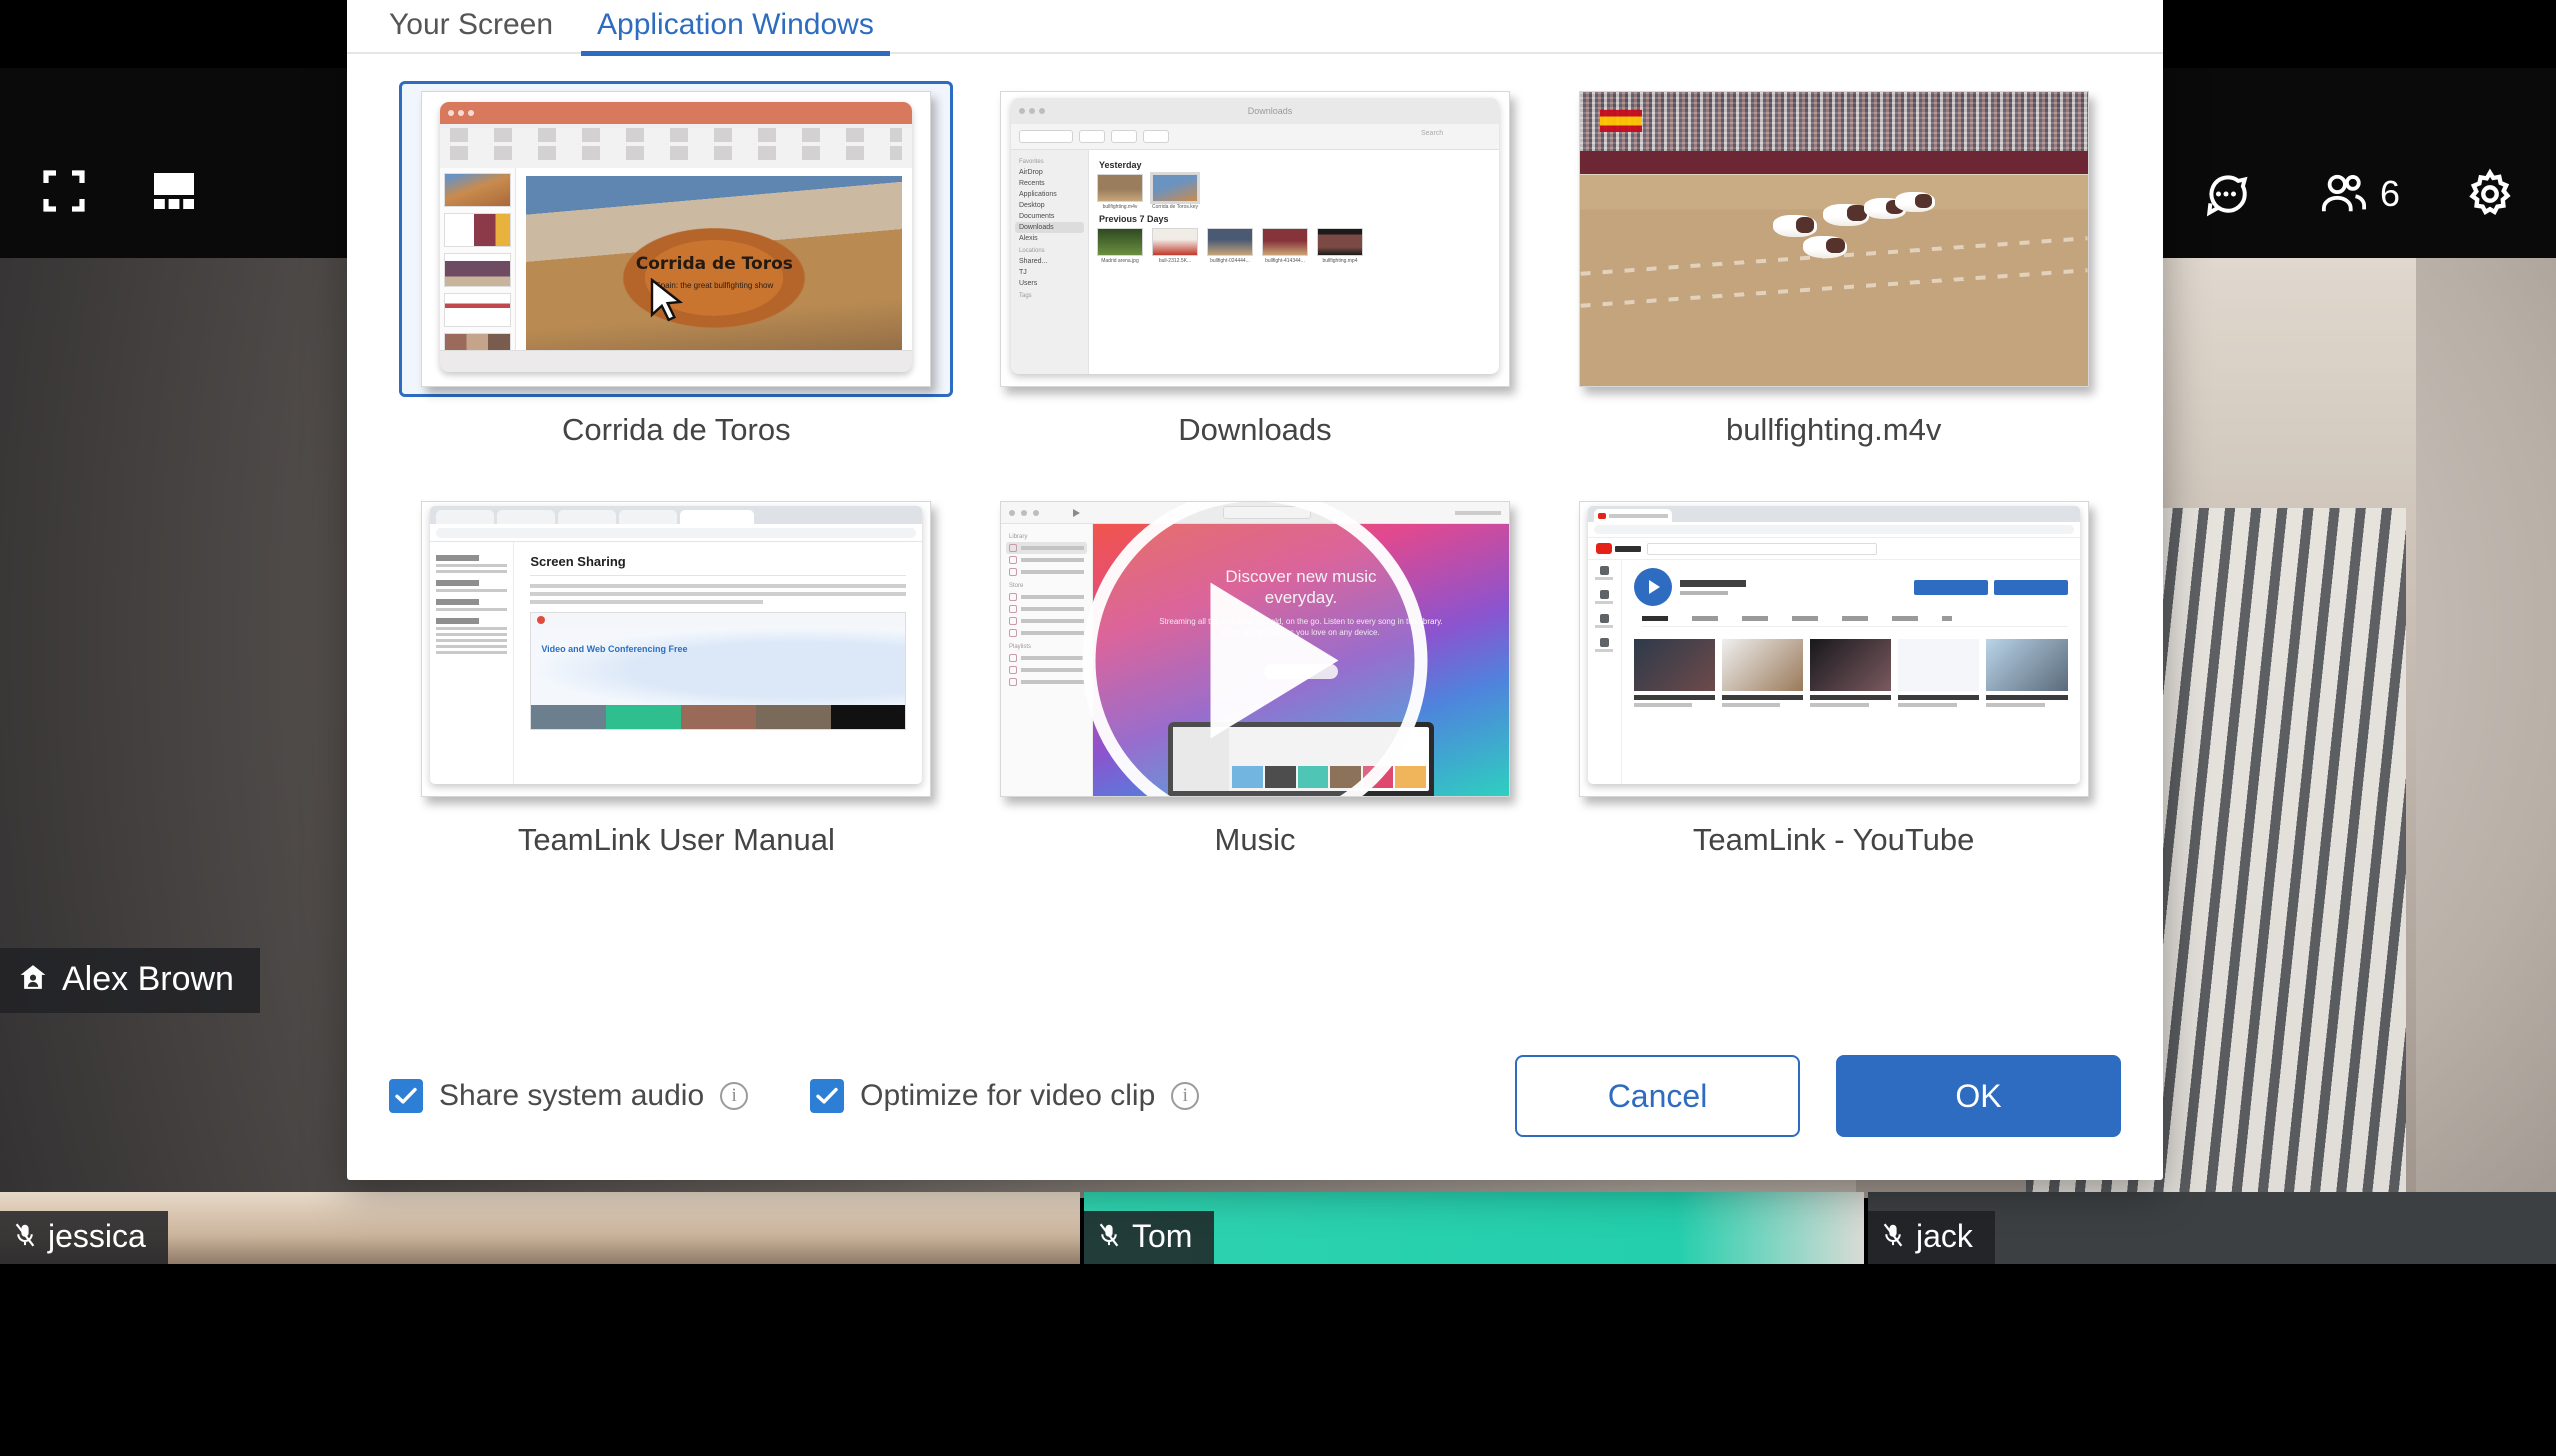  Describe the element at coordinates (2358, 194) in the screenshot. I see `participants-button: 6` at that location.